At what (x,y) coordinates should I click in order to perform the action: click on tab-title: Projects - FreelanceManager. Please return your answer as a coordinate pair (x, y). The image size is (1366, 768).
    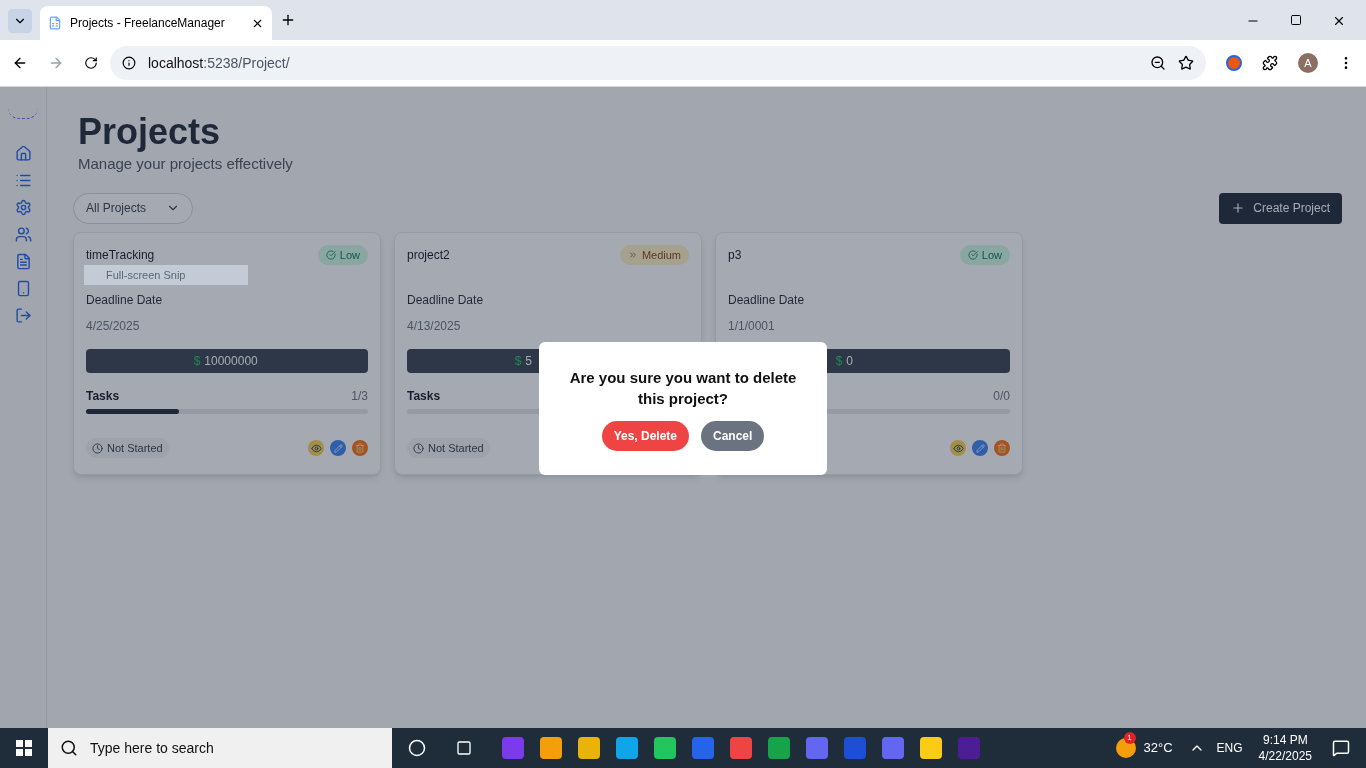
    Looking at the image, I should click on (148, 23).